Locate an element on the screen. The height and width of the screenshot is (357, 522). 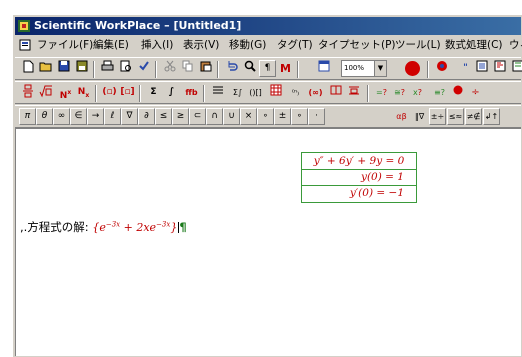
standard-toolbar: ¶ M 100% ▼ " is located at coordinates (268, 68).